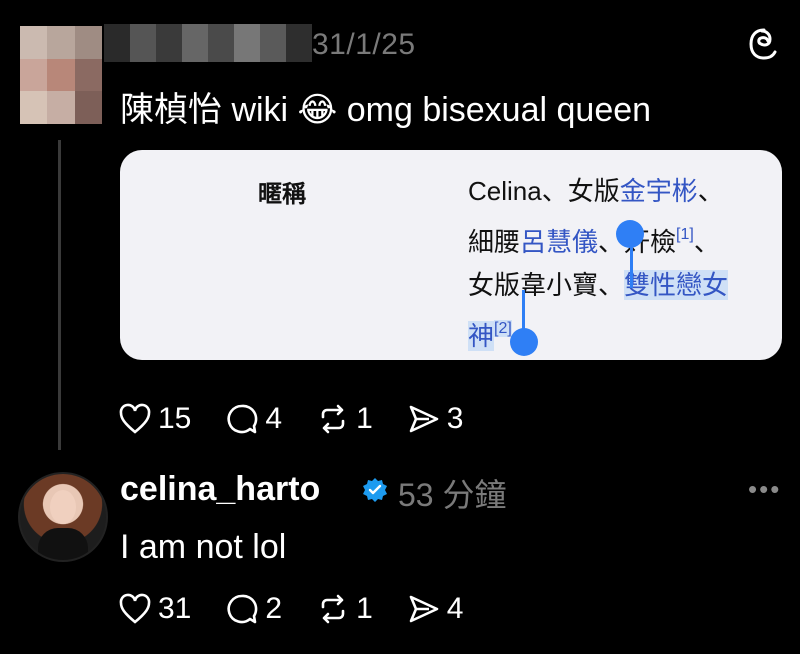 Image resolution: width=800 pixels, height=654 pixels. What do you see at coordinates (307, 419) in the screenshot?
I see `post-actions: 15 4 1 3` at bounding box center [307, 419].